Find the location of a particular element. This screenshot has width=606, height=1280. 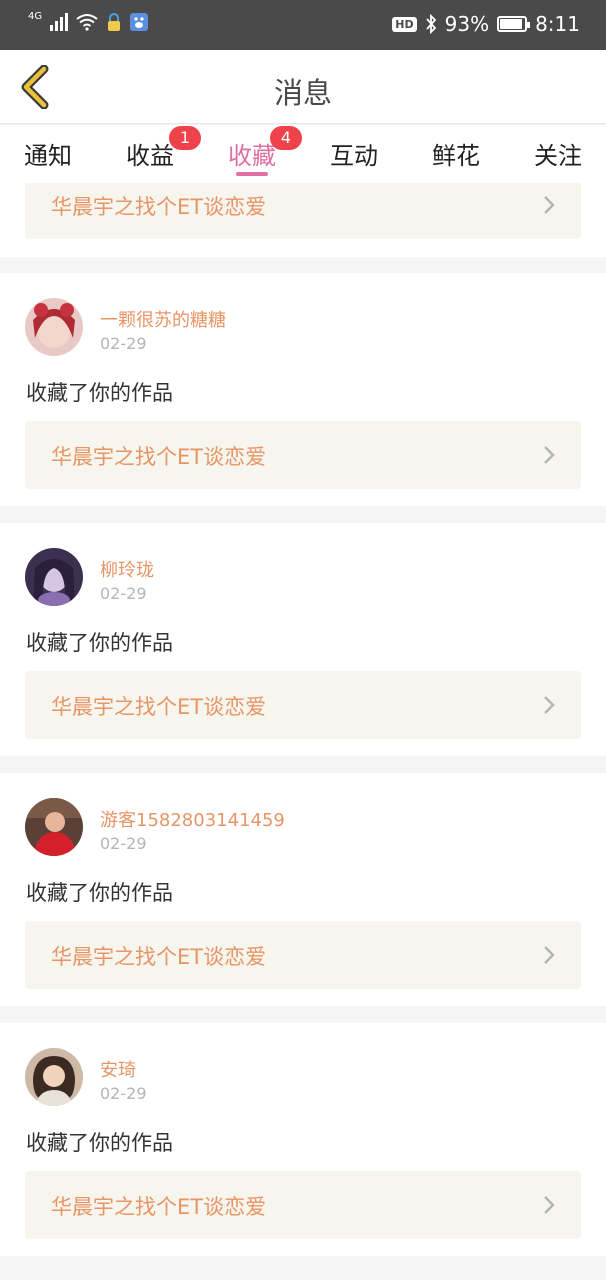

signal-icon is located at coordinates (59, 22).